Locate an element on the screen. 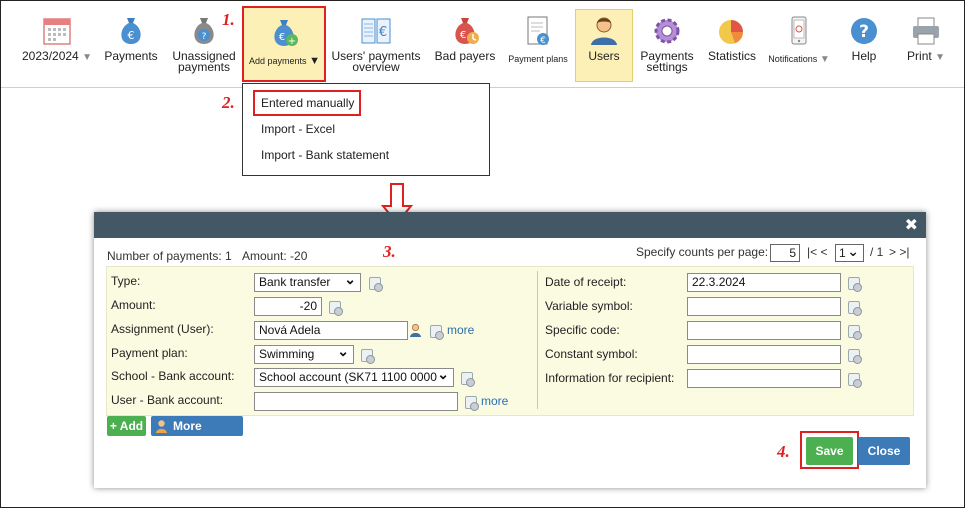 The height and width of the screenshot is (508, 965). page-select: 1 is located at coordinates (849, 252).